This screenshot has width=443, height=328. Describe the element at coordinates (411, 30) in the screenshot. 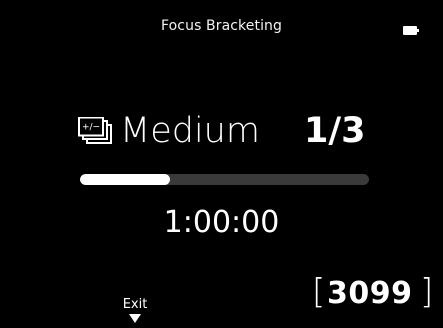

I see `battery-icon` at that location.